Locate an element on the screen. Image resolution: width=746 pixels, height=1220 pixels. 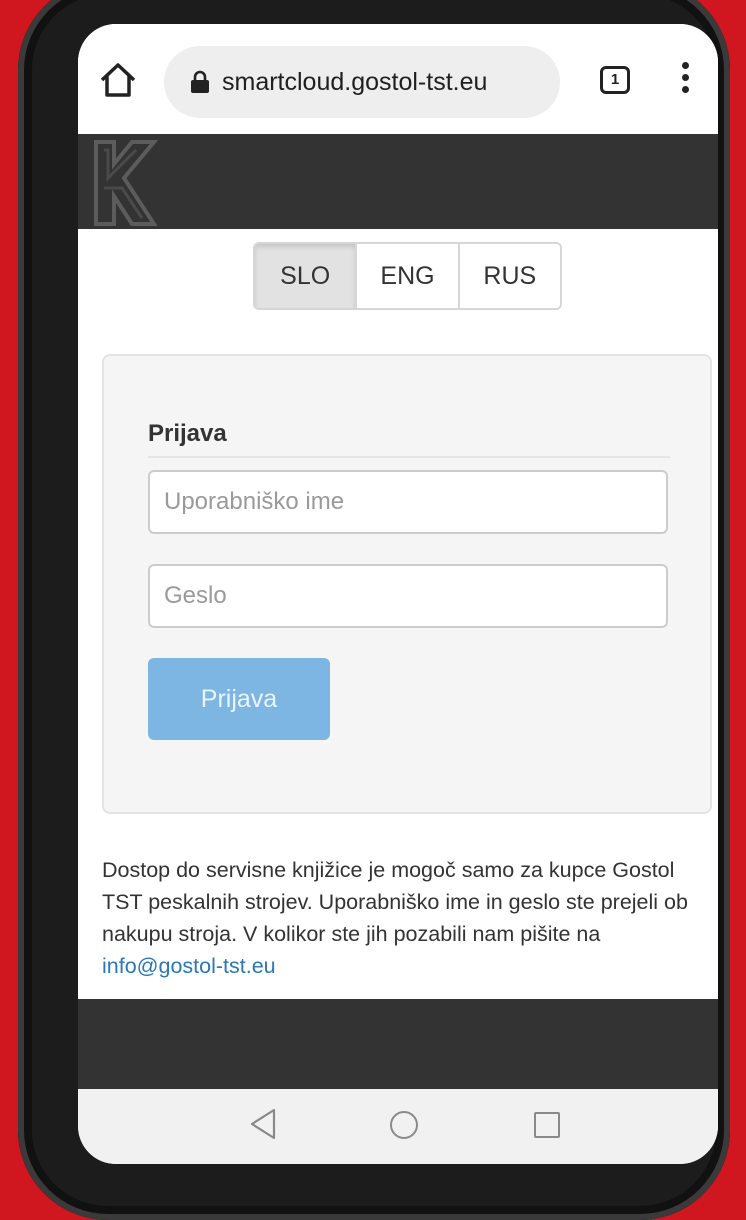
site-header is located at coordinates (398, 181).